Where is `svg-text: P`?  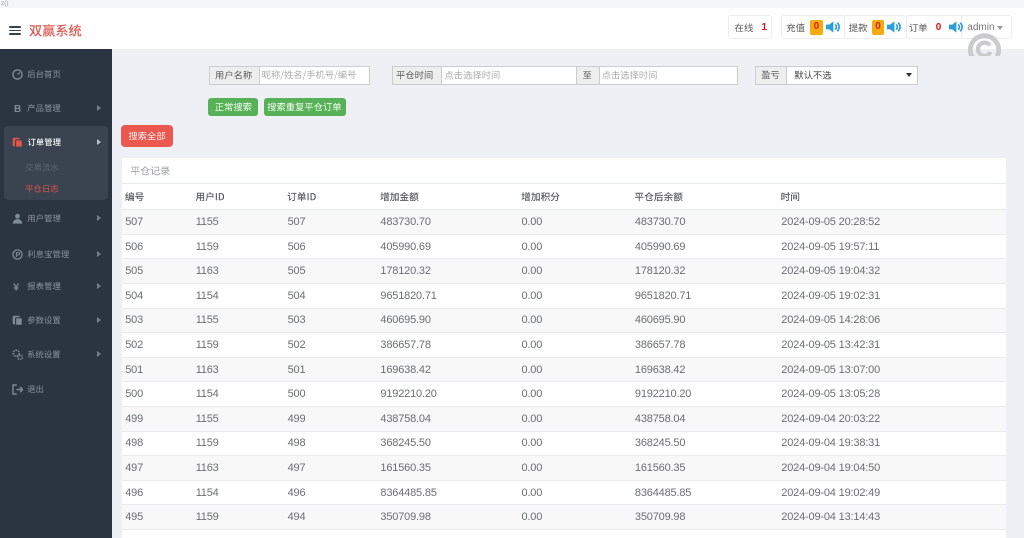
svg-text: P is located at coordinates (17, 254).